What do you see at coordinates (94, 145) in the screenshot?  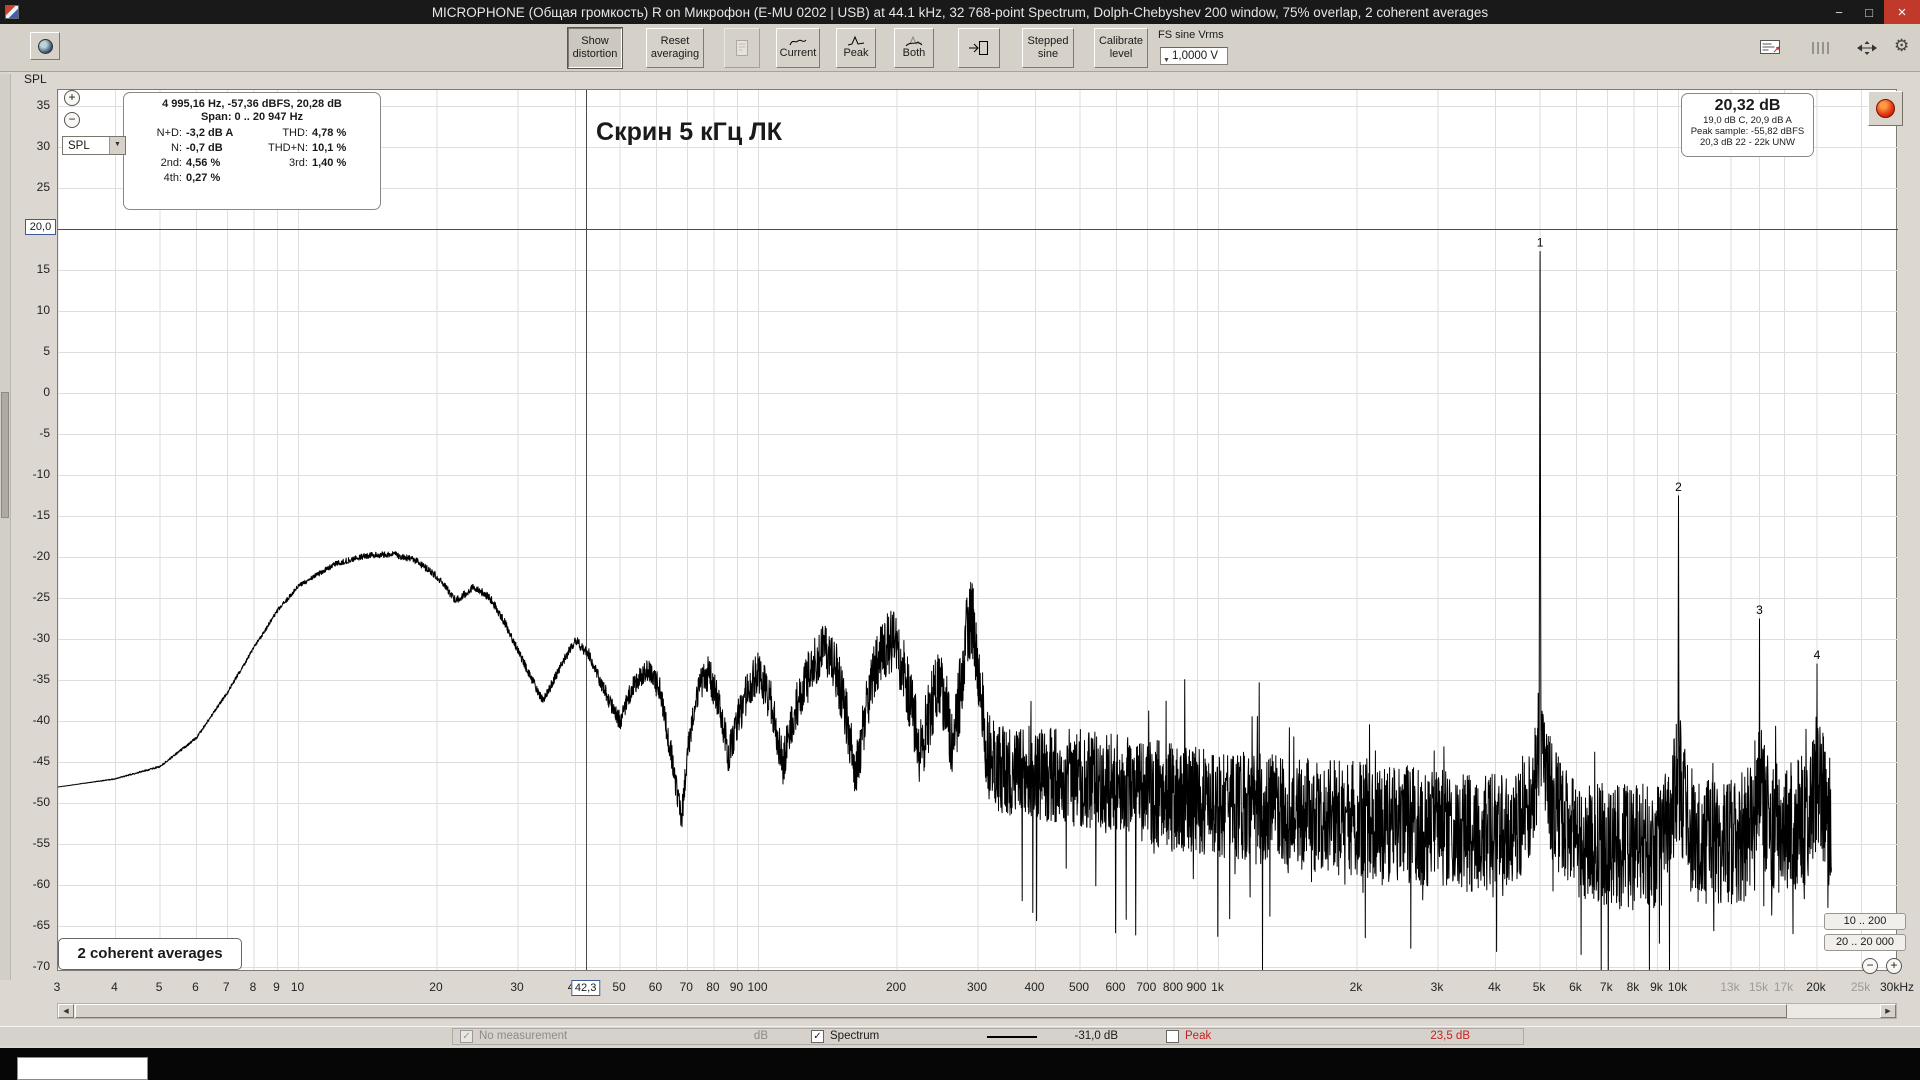 I see `y-unit-select: SPL ▼` at bounding box center [94, 145].